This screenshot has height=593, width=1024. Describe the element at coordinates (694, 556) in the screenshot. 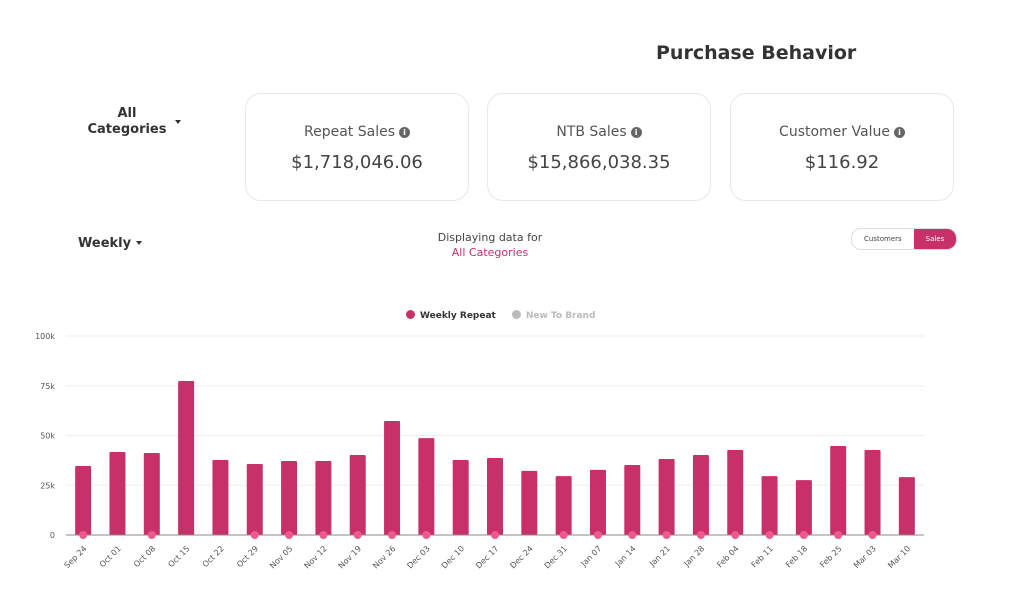

I see `x-tick-label: Jan 28` at that location.